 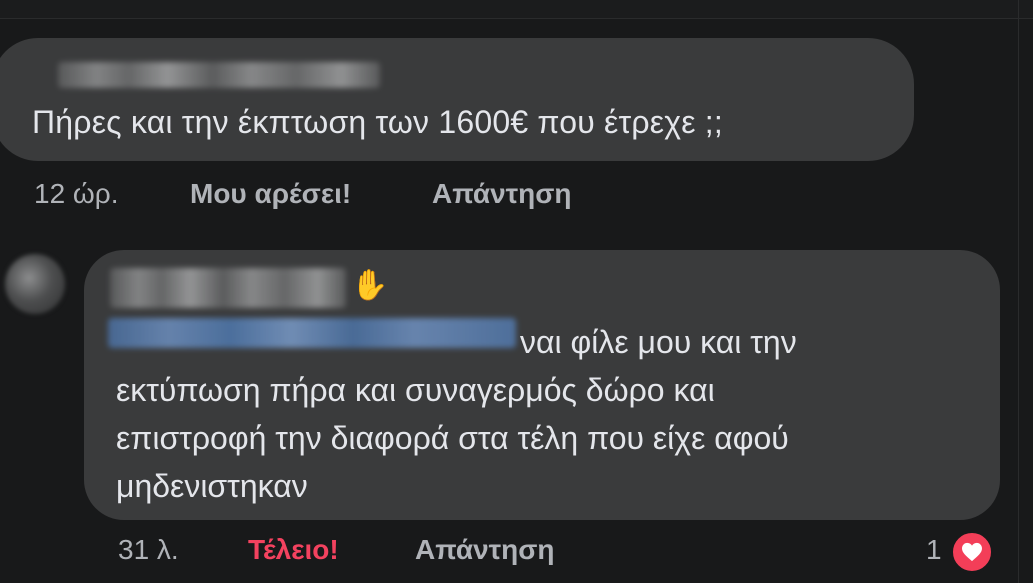 I want to click on love-reaction-button: Τέλειο!, so click(x=293, y=550).